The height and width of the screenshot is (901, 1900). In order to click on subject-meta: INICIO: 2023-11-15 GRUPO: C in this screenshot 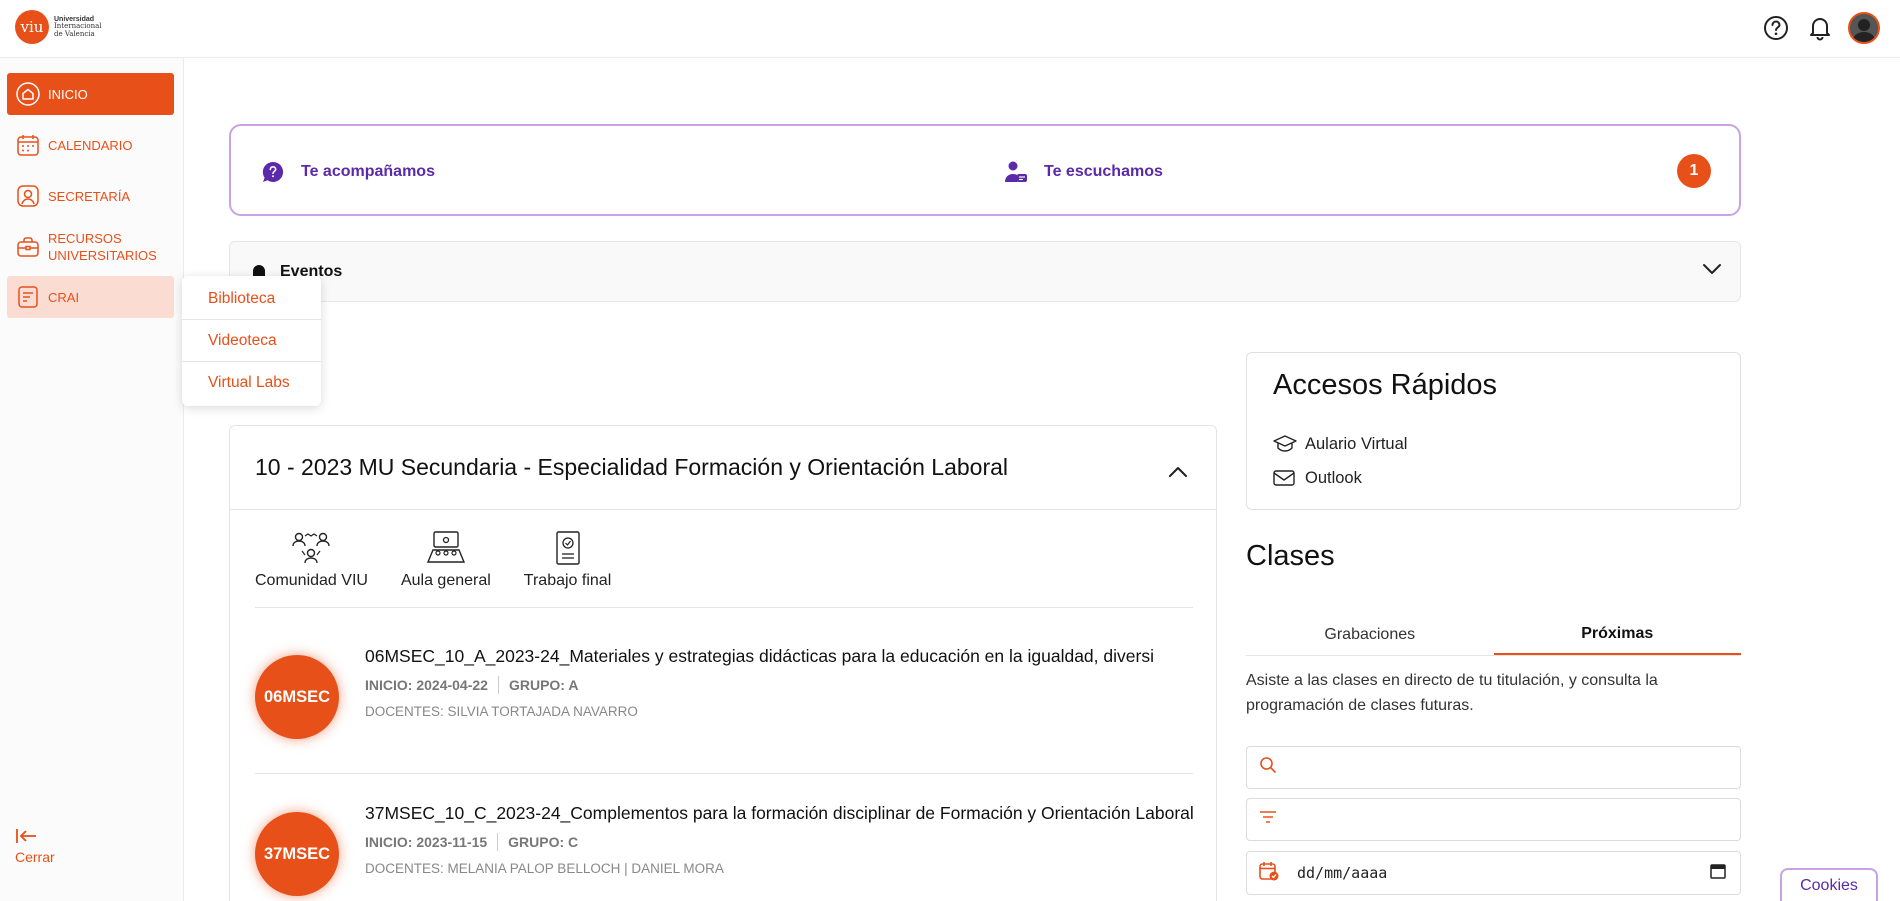, I will do `click(780, 842)`.